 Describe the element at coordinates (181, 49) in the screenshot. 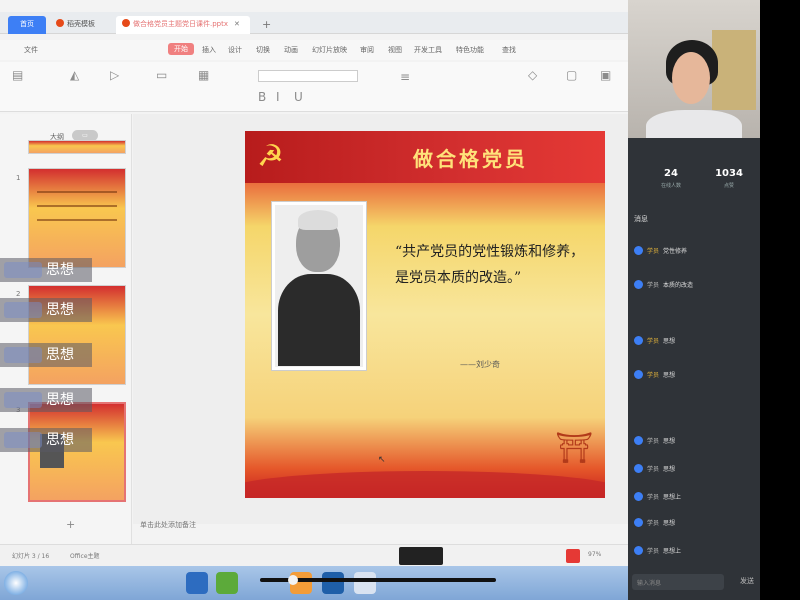

I see `menu-home: 开始` at that location.